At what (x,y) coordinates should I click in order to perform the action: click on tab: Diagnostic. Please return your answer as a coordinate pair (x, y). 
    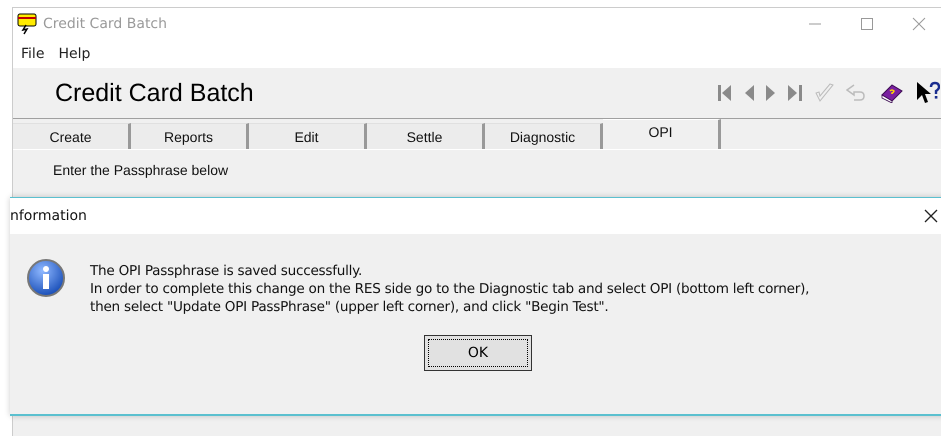
    Looking at the image, I should click on (544, 136).